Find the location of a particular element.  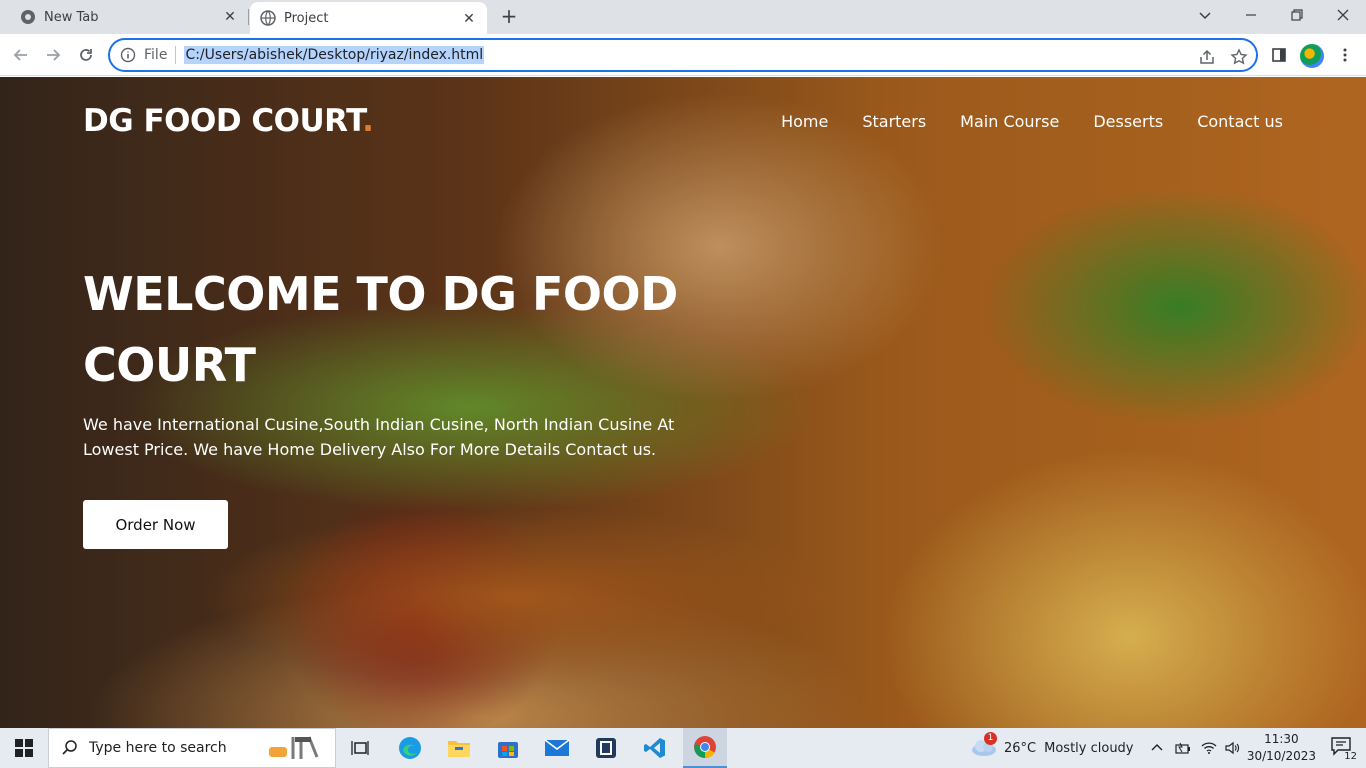

volume-icon is located at coordinates (1233, 748).